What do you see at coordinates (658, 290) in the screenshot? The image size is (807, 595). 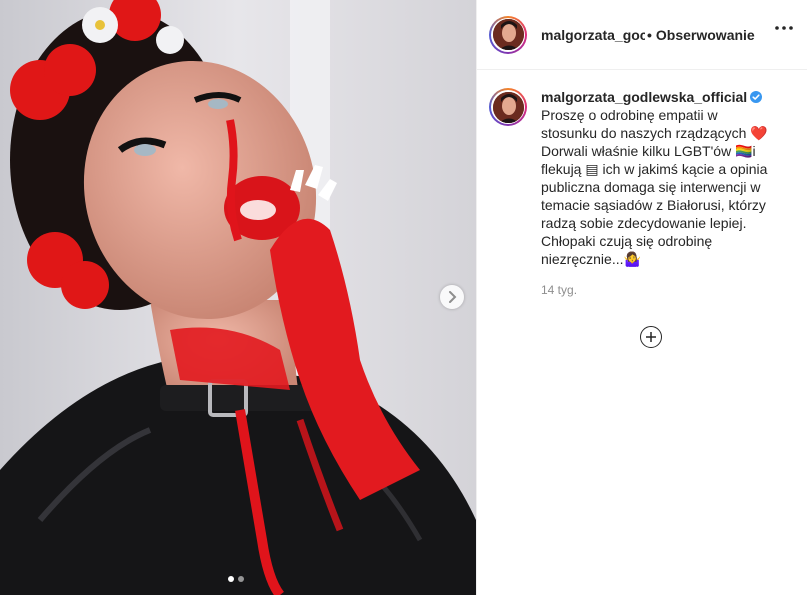 I see `post-timestamp: 14 tyg.` at bounding box center [658, 290].